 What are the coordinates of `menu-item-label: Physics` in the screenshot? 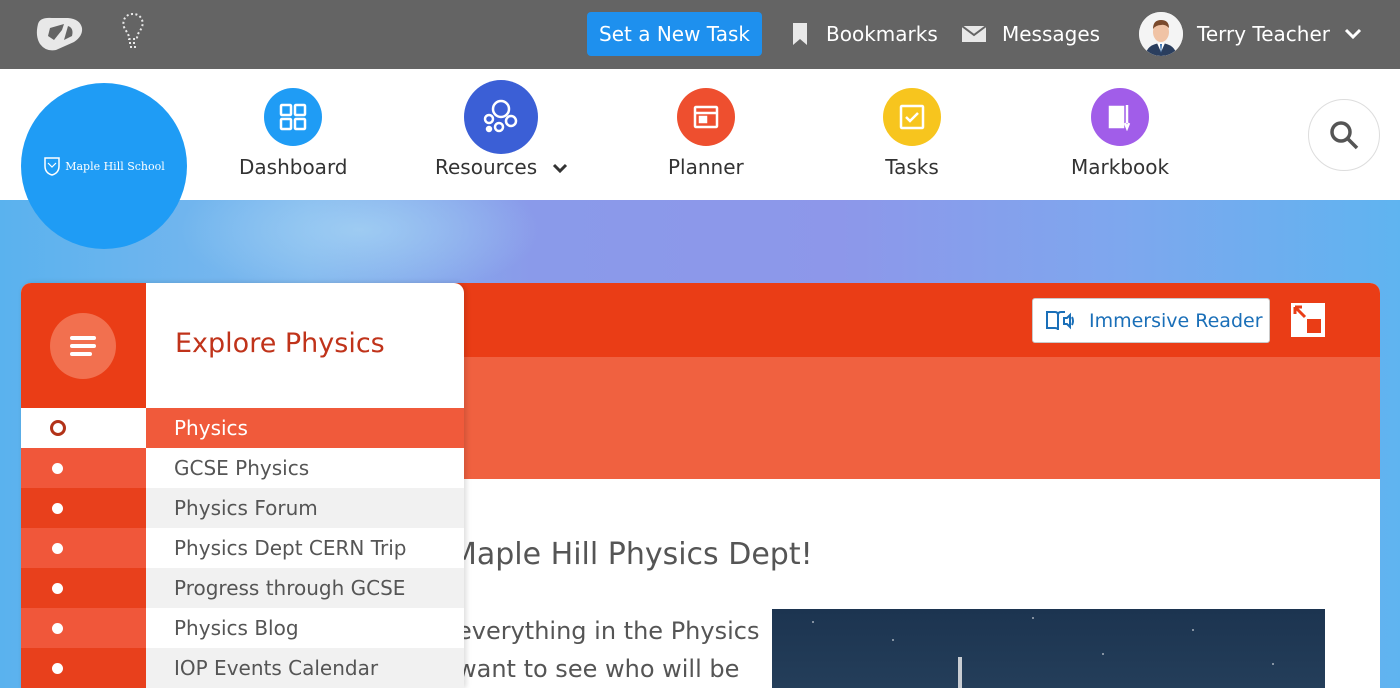 It's located at (305, 428).